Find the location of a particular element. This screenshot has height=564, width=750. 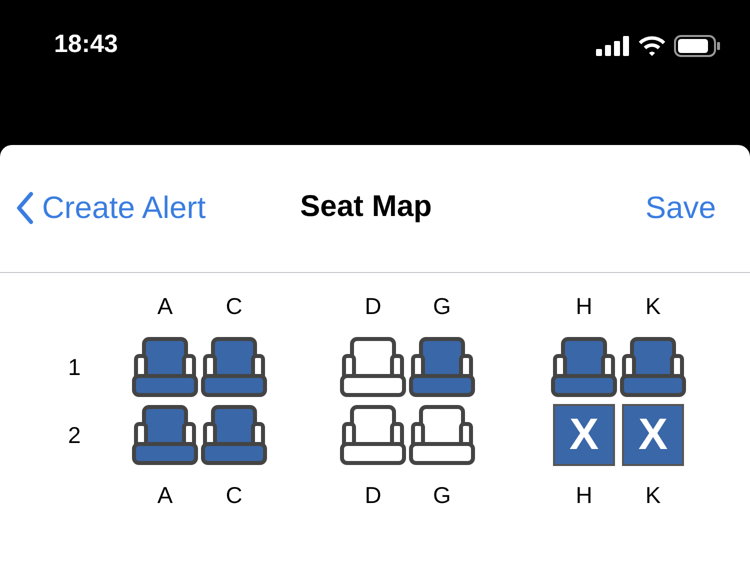

wifi-icon is located at coordinates (652, 46).